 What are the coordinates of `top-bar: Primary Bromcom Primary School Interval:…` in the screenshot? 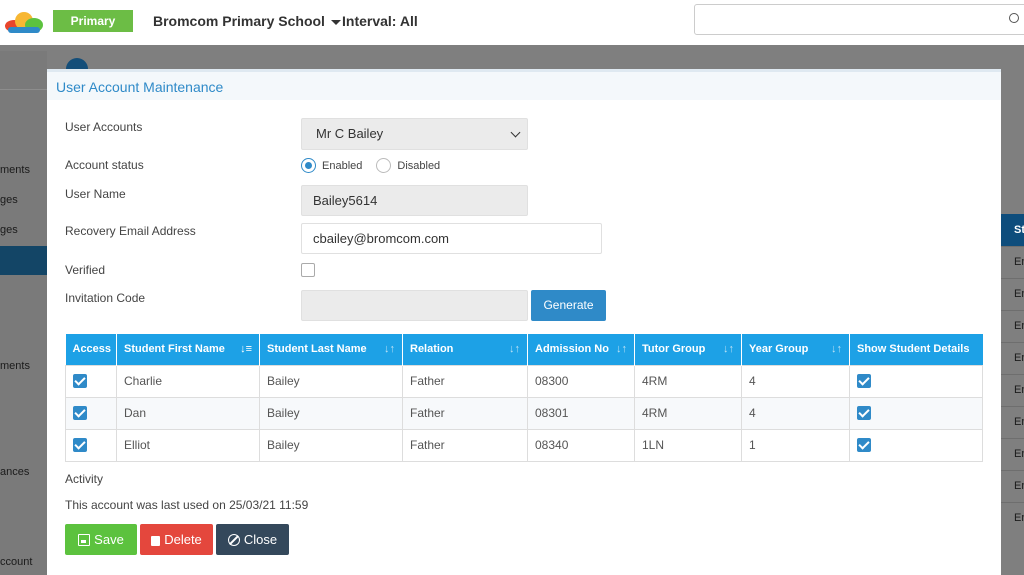 It's located at (512, 22).